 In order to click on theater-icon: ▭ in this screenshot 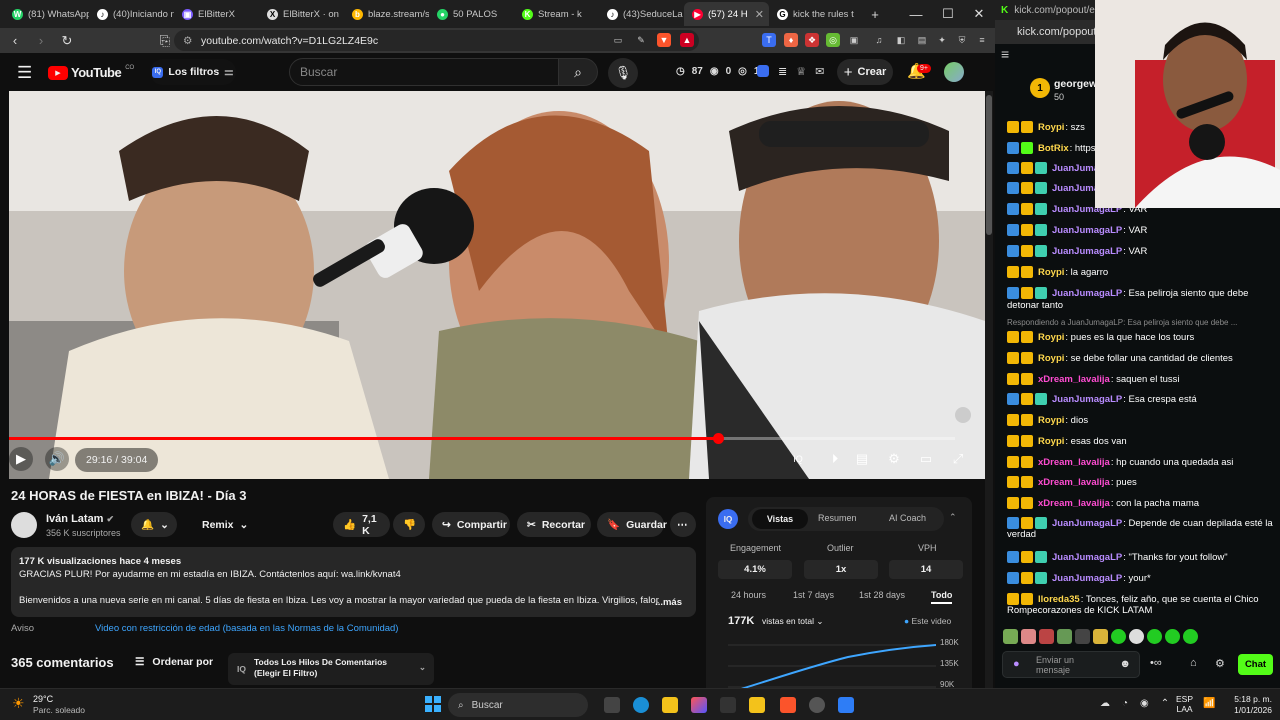, I will do `click(926, 459)`.